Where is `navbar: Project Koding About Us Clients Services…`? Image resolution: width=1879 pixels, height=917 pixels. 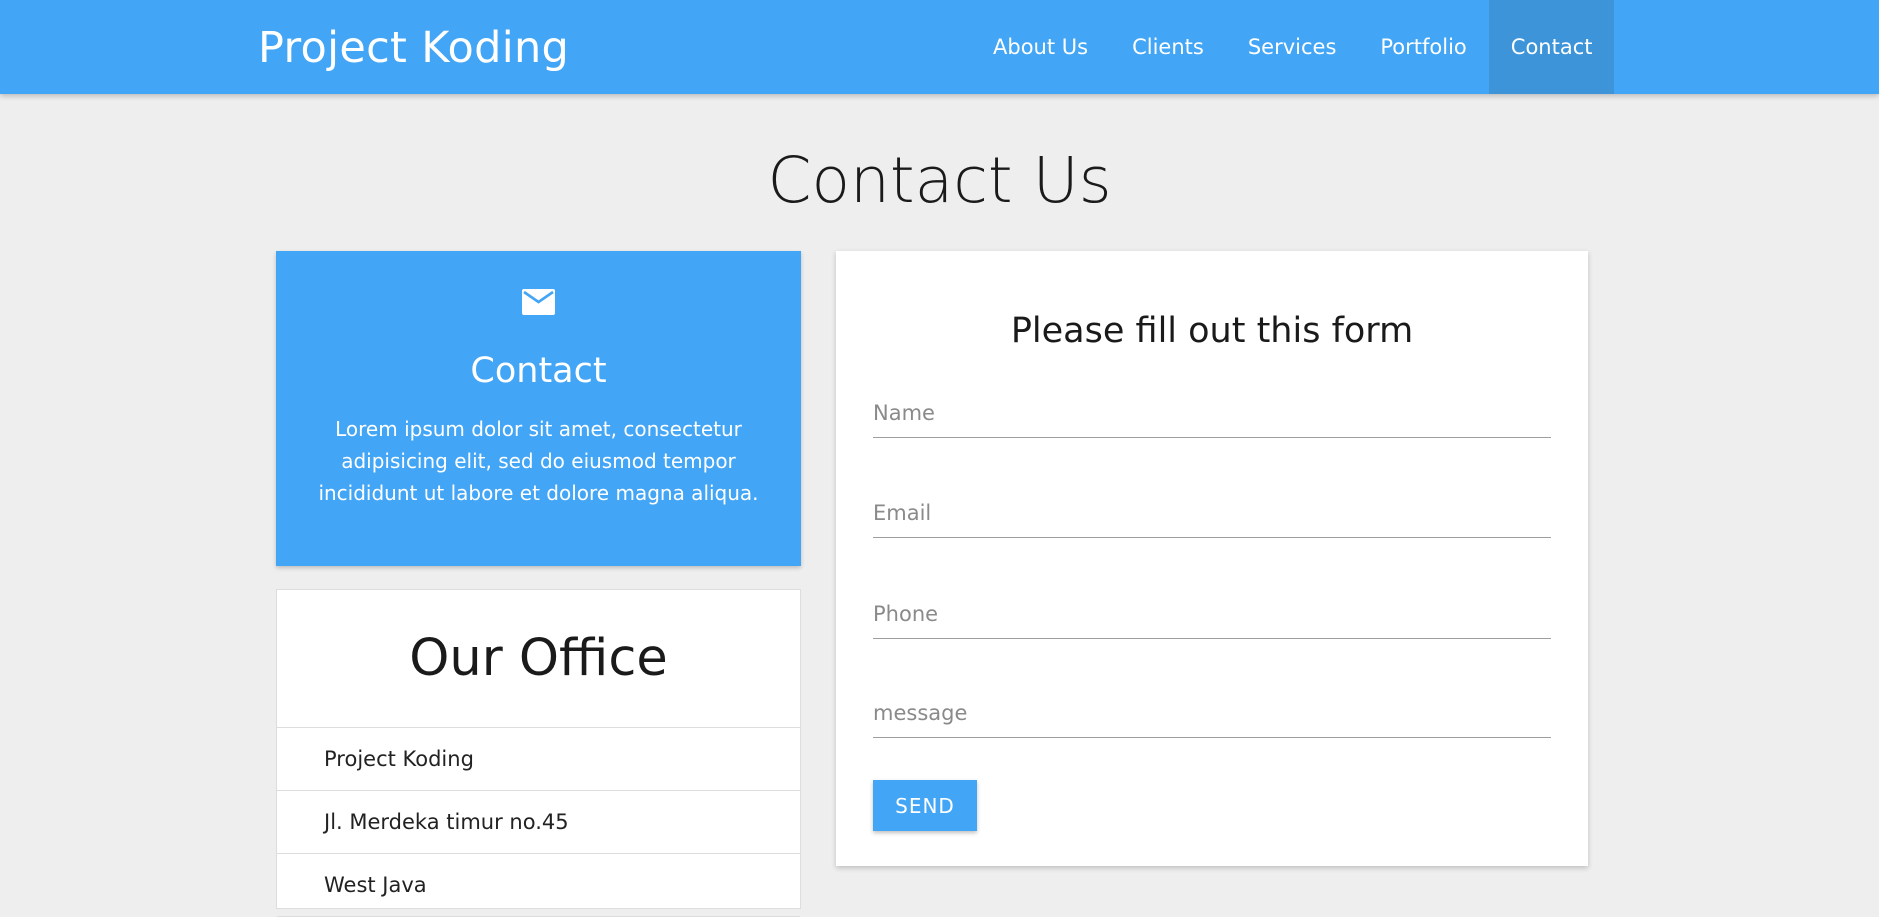
navbar: Project Koding About Us Clients Services… is located at coordinates (939, 47).